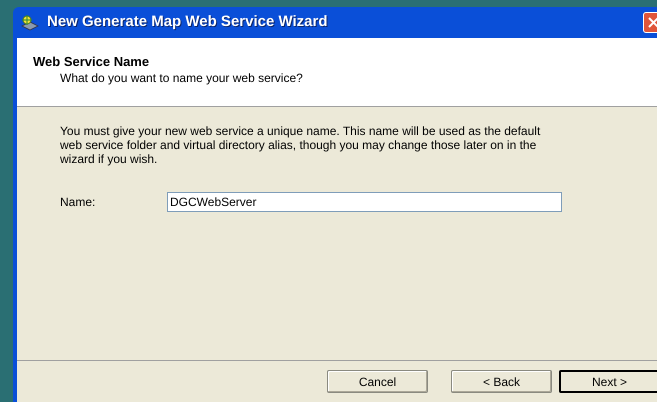 The height and width of the screenshot is (402, 657). What do you see at coordinates (608, 381) in the screenshot?
I see `wizard-button: Next >` at bounding box center [608, 381].